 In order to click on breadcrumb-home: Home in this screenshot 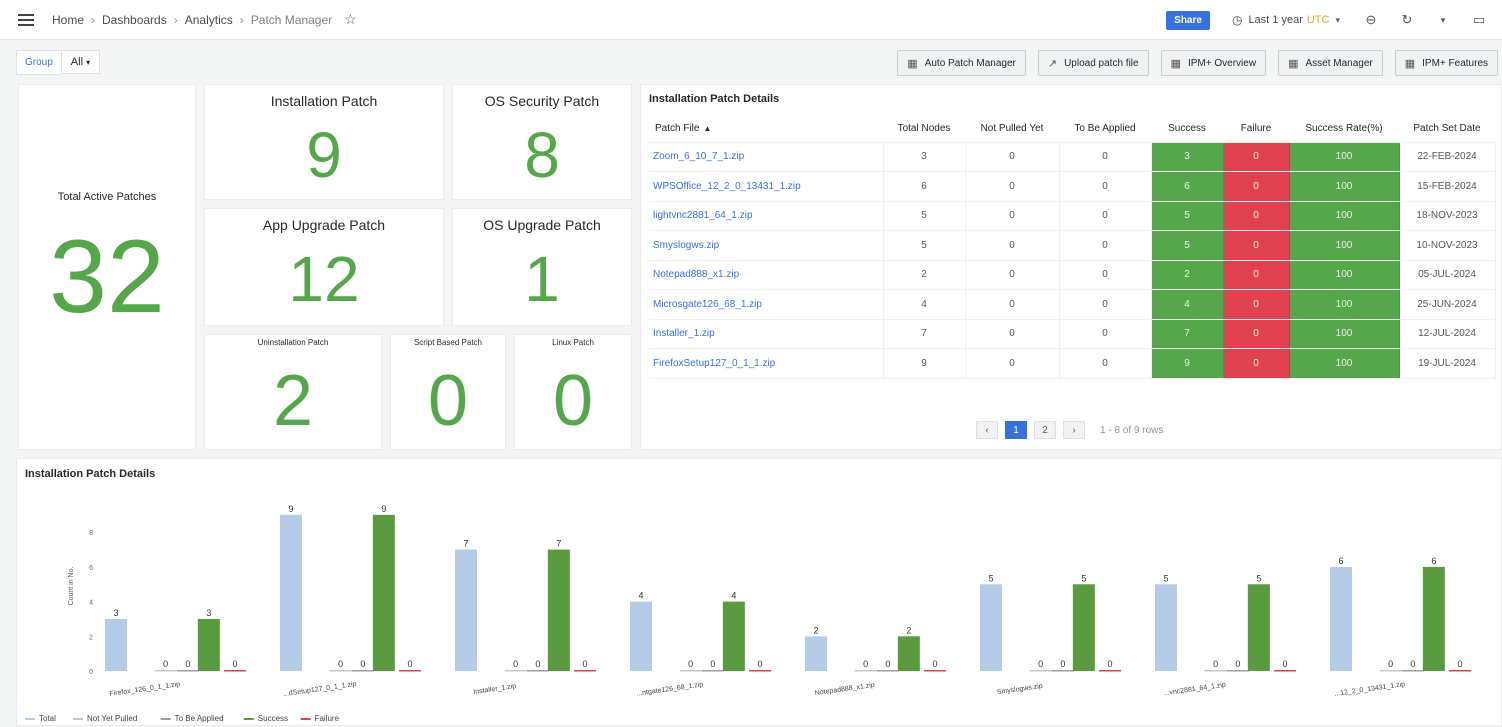, I will do `click(68, 20)`.